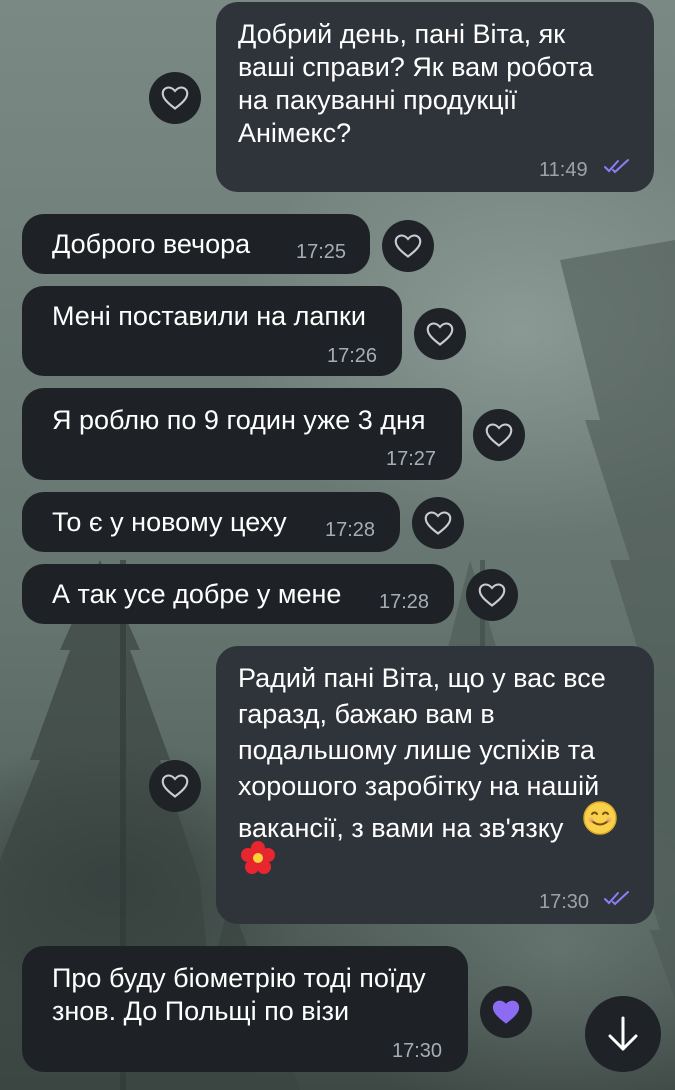 This screenshot has width=675, height=1090. Describe the element at coordinates (600, 818) in the screenshot. I see `smiling-face-emoji` at that location.